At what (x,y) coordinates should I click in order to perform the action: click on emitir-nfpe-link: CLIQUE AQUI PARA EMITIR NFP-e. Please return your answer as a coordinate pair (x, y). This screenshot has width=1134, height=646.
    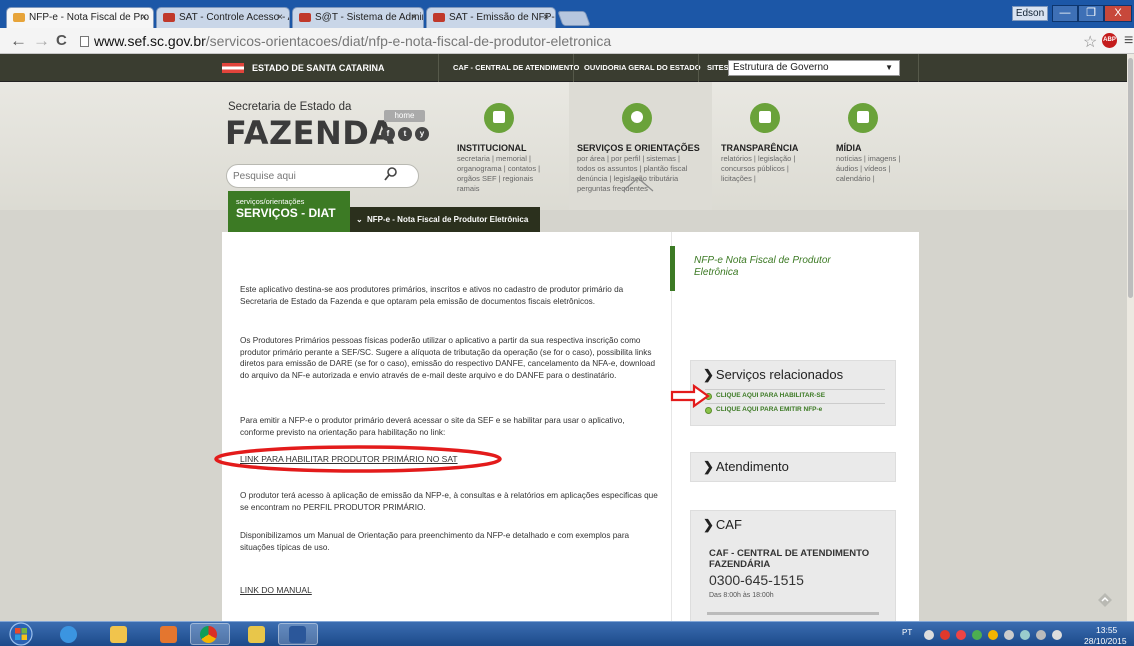
    Looking at the image, I should click on (795, 409).